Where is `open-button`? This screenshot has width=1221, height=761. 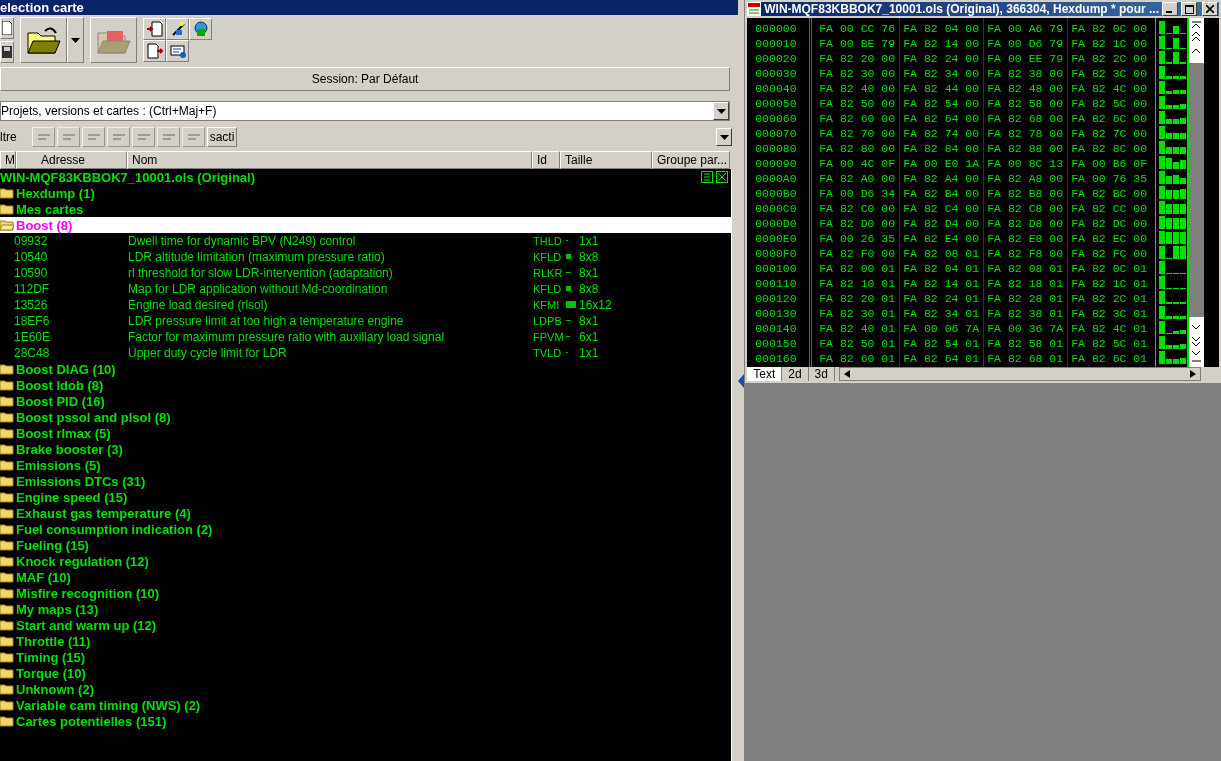 open-button is located at coordinates (43, 40).